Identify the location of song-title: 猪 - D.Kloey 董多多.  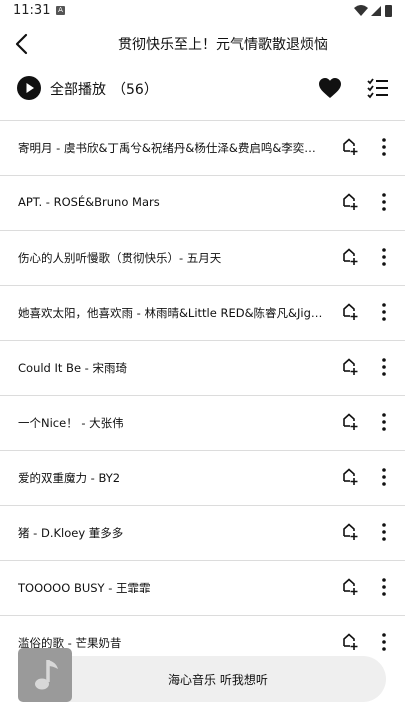
(71, 533).